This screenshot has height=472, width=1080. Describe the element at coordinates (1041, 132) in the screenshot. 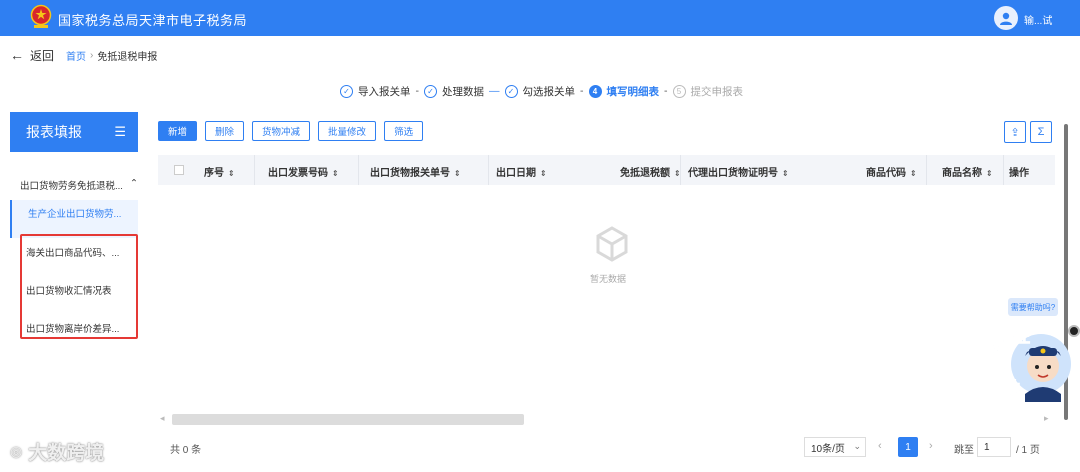

I see `sum-icon: Σ` at that location.